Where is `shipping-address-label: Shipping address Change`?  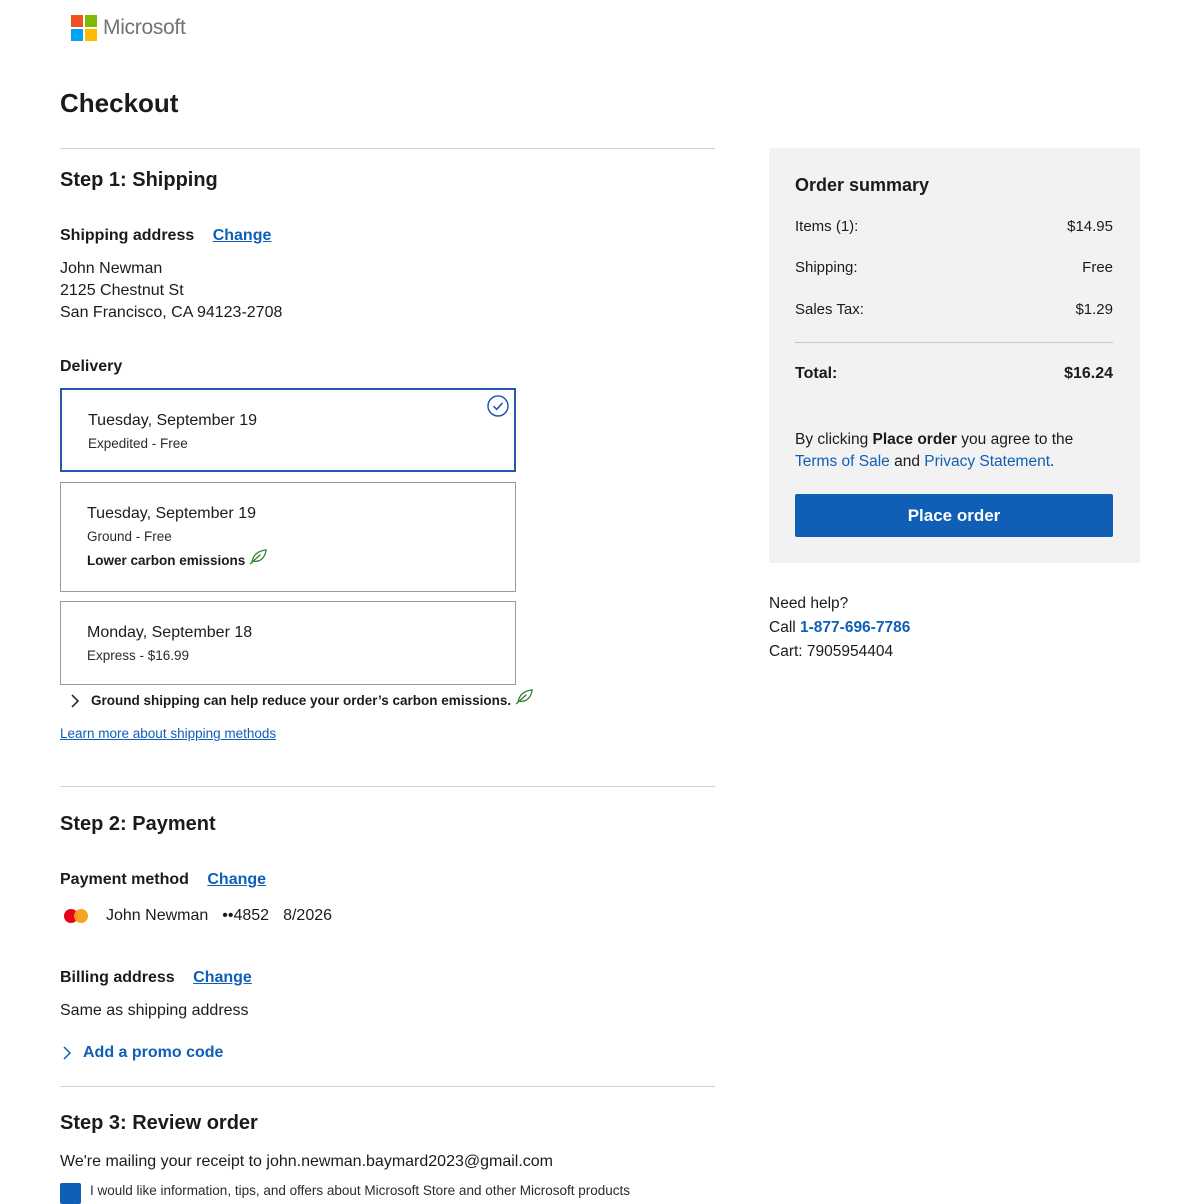 shipping-address-label: Shipping address Change is located at coordinates (165, 236).